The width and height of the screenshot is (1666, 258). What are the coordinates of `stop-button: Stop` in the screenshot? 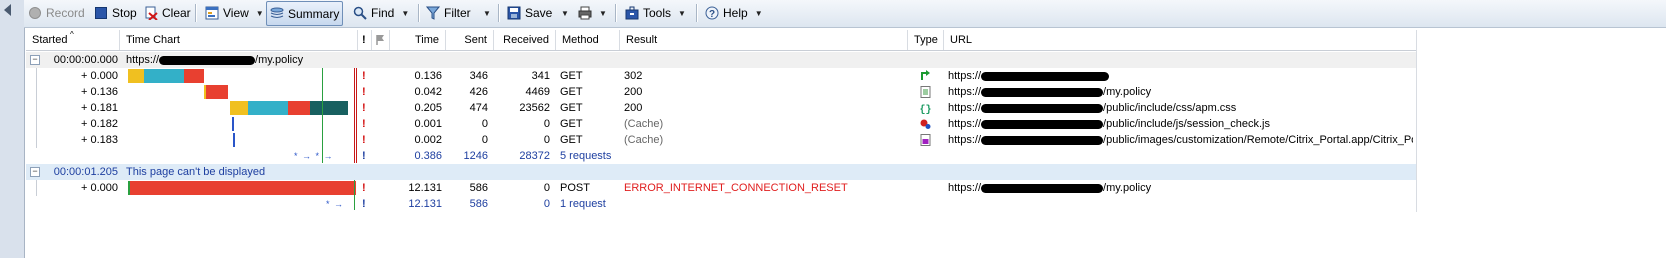 It's located at (115, 13).